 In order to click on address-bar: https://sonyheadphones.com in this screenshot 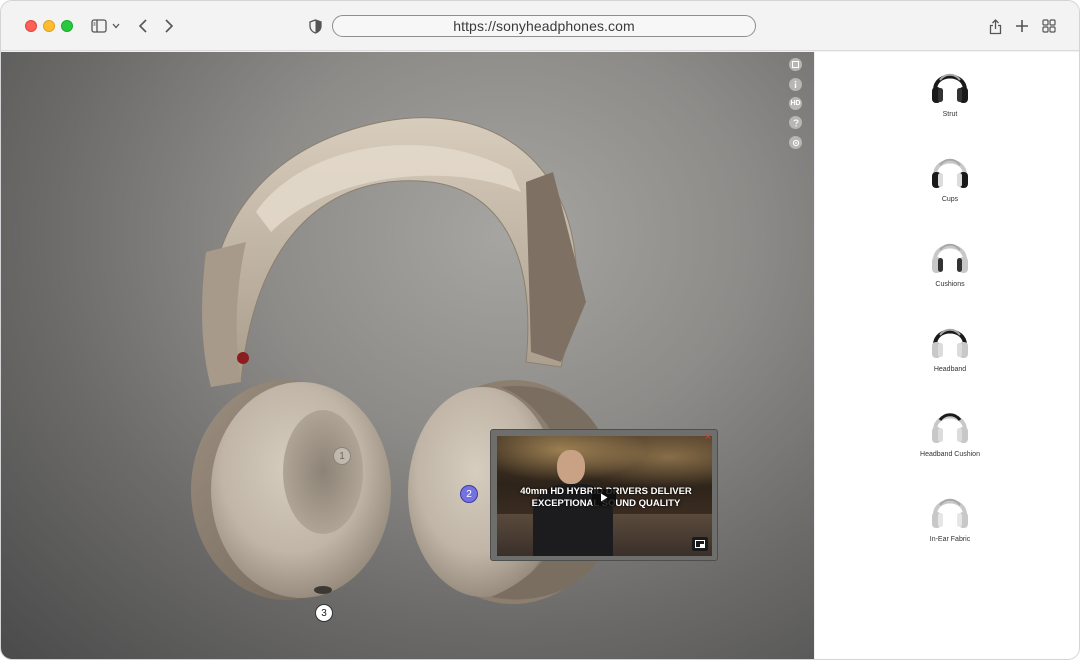, I will do `click(544, 26)`.